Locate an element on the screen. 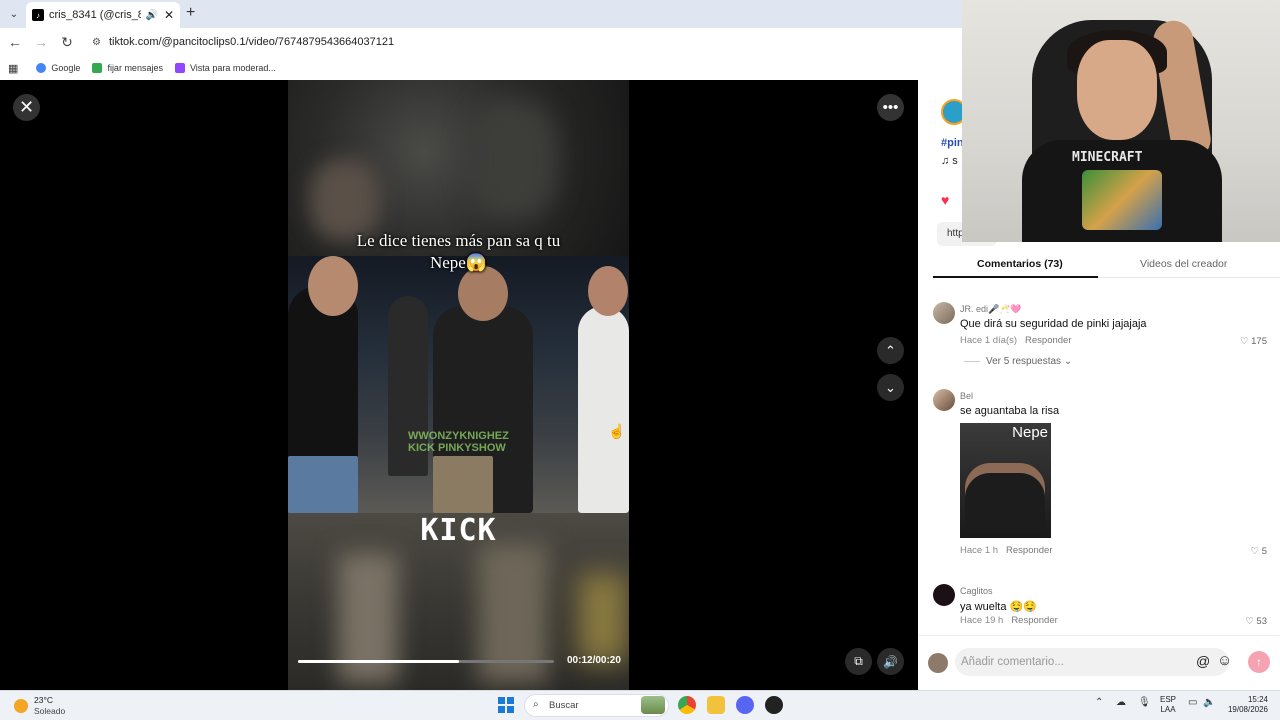 The image size is (1280, 720). language-code: ESP is located at coordinates (1168, 699).